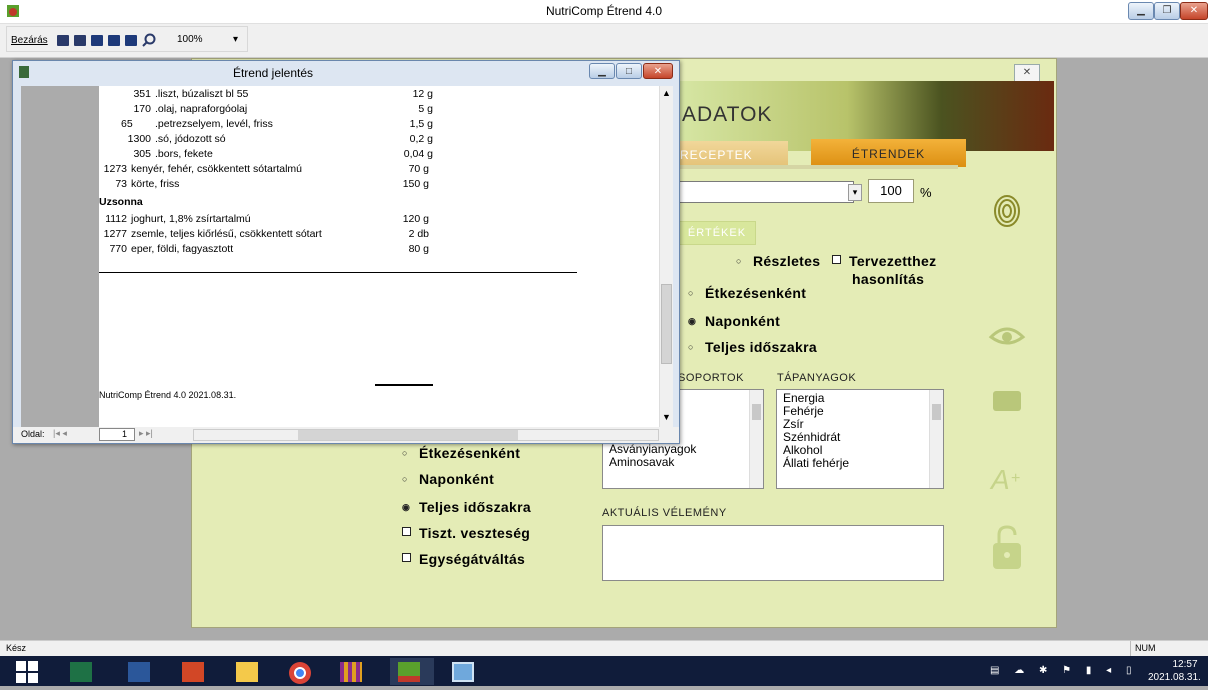 The width and height of the screenshot is (1208, 690). Describe the element at coordinates (1007, 546) in the screenshot. I see `unlock-icon` at that location.